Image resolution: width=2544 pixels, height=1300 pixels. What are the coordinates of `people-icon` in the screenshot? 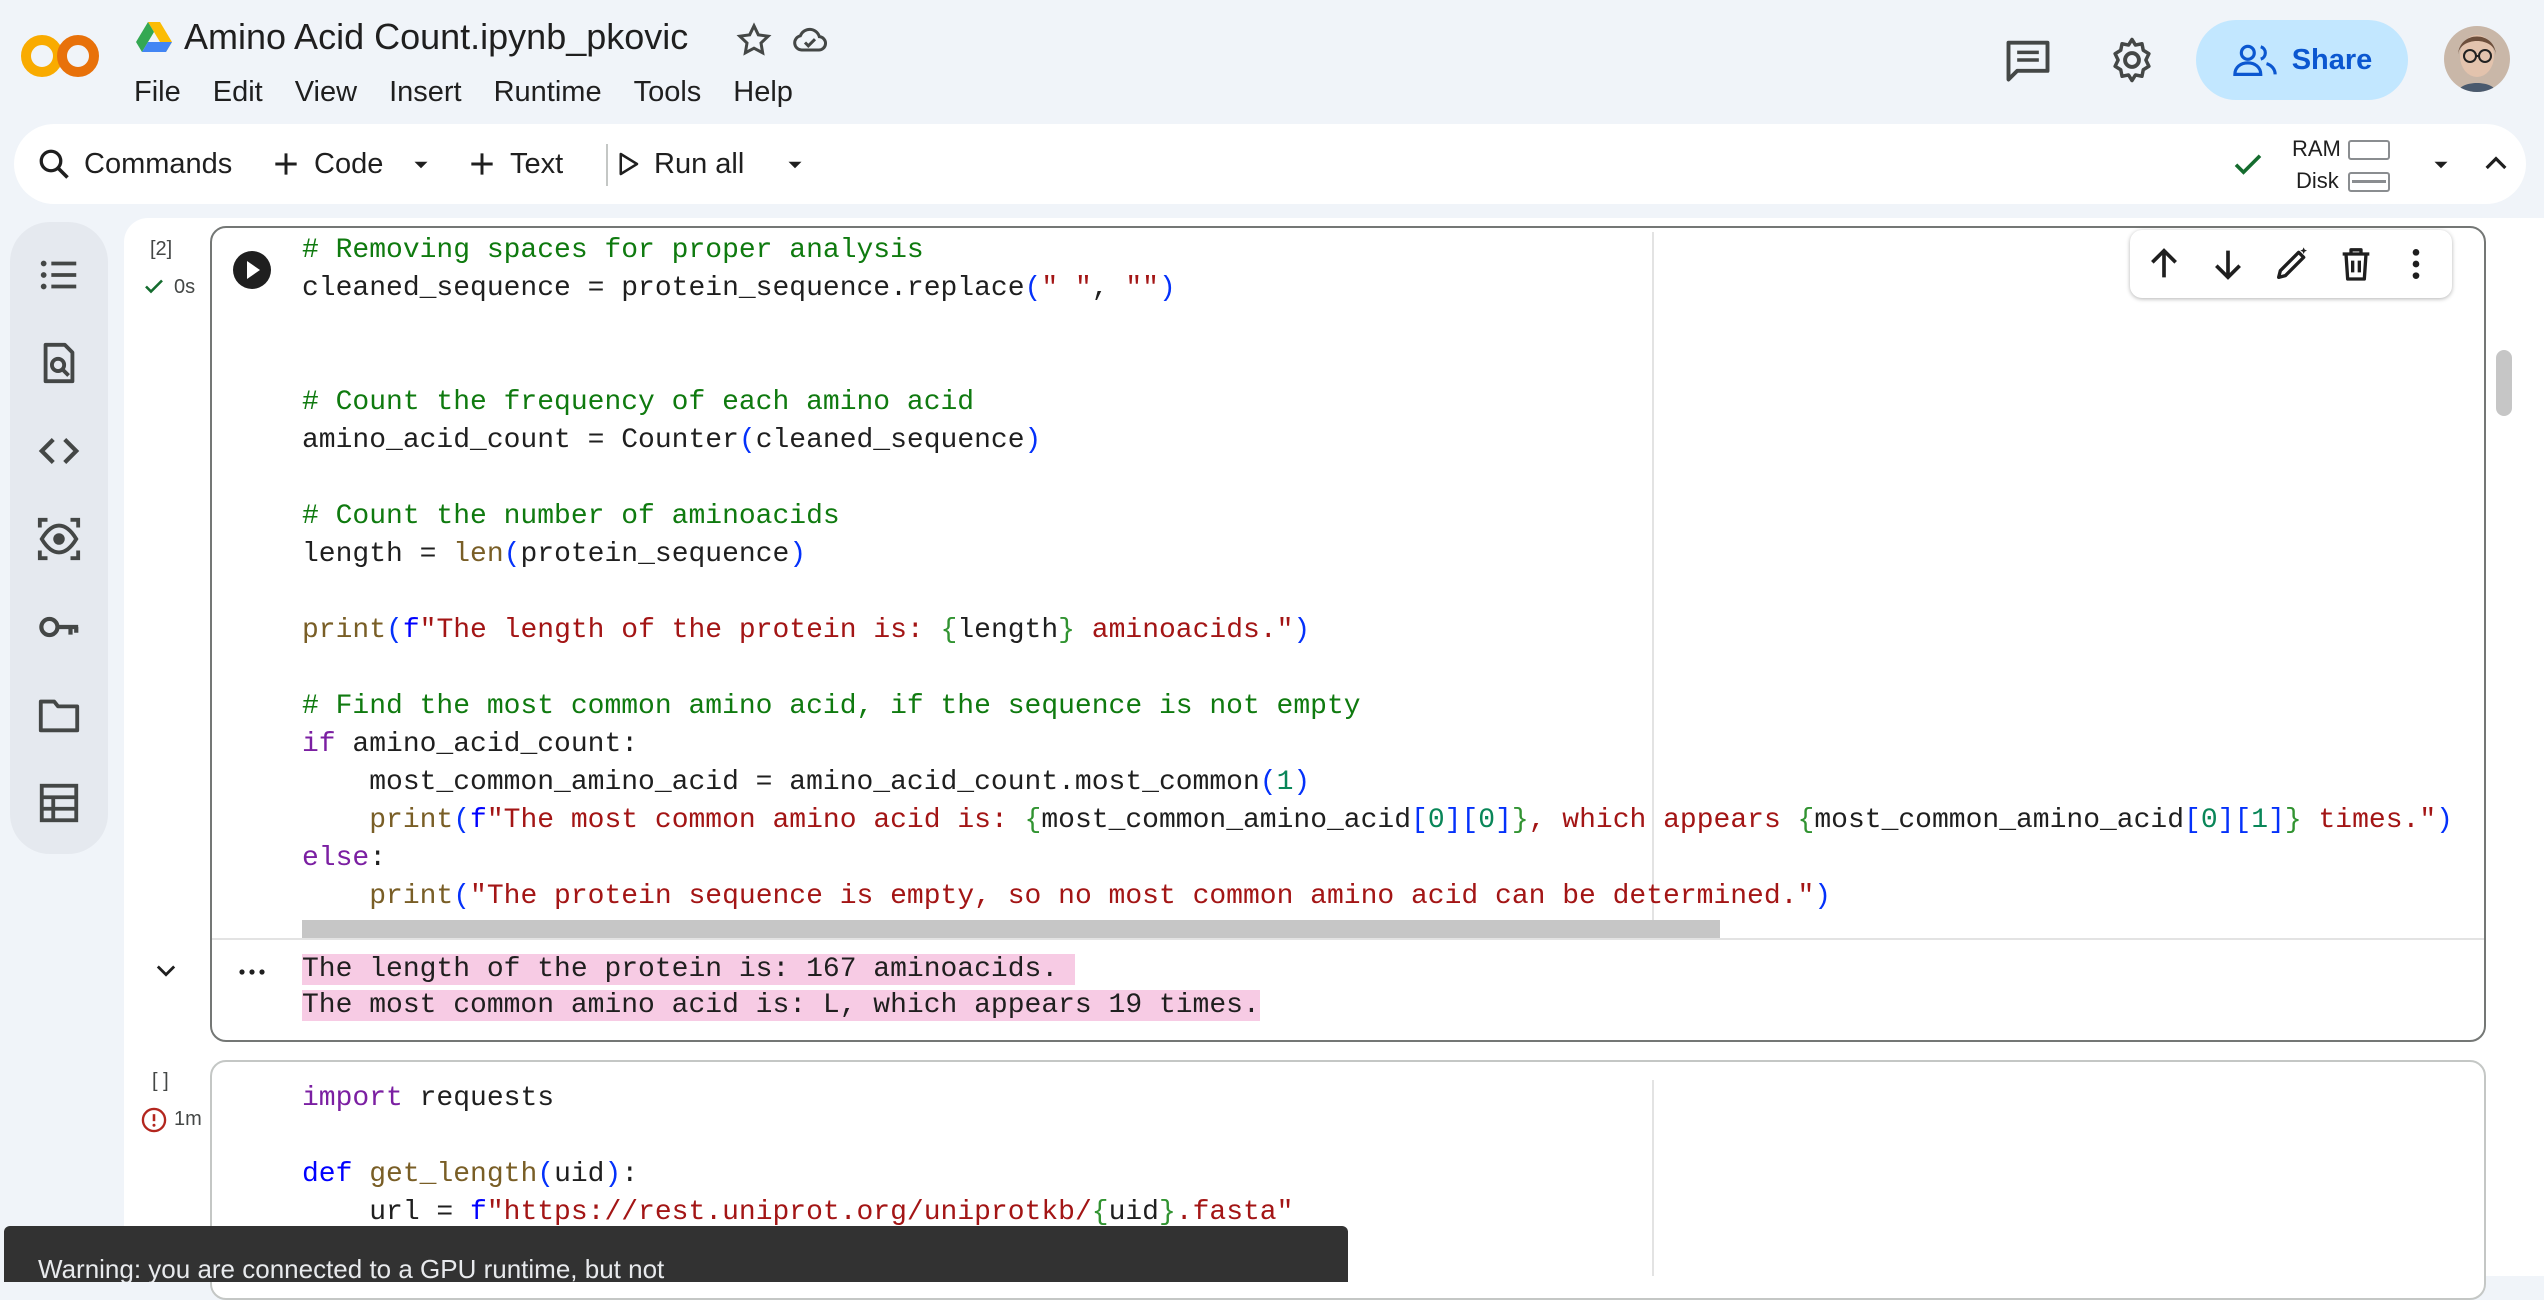 It's located at (2254, 60).